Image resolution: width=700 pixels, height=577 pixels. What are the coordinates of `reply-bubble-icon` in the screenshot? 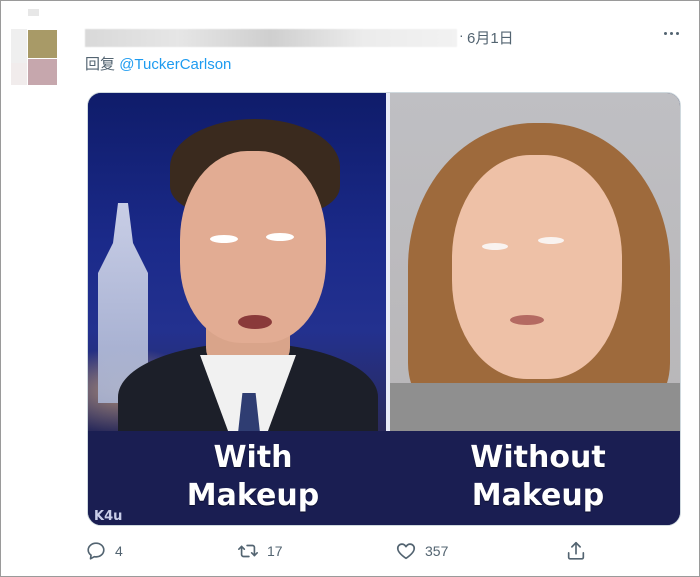 It's located at (96, 551).